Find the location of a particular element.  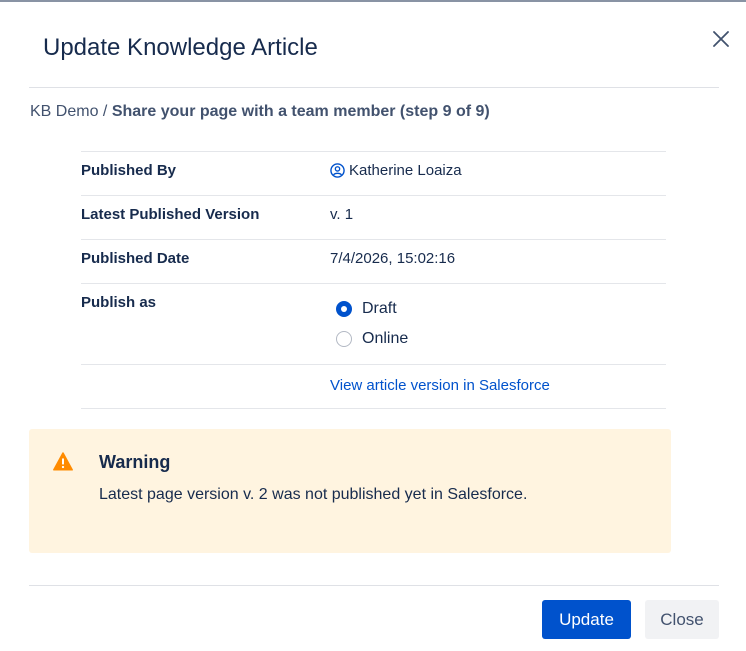

published-date-label: Published Date is located at coordinates (135, 258).